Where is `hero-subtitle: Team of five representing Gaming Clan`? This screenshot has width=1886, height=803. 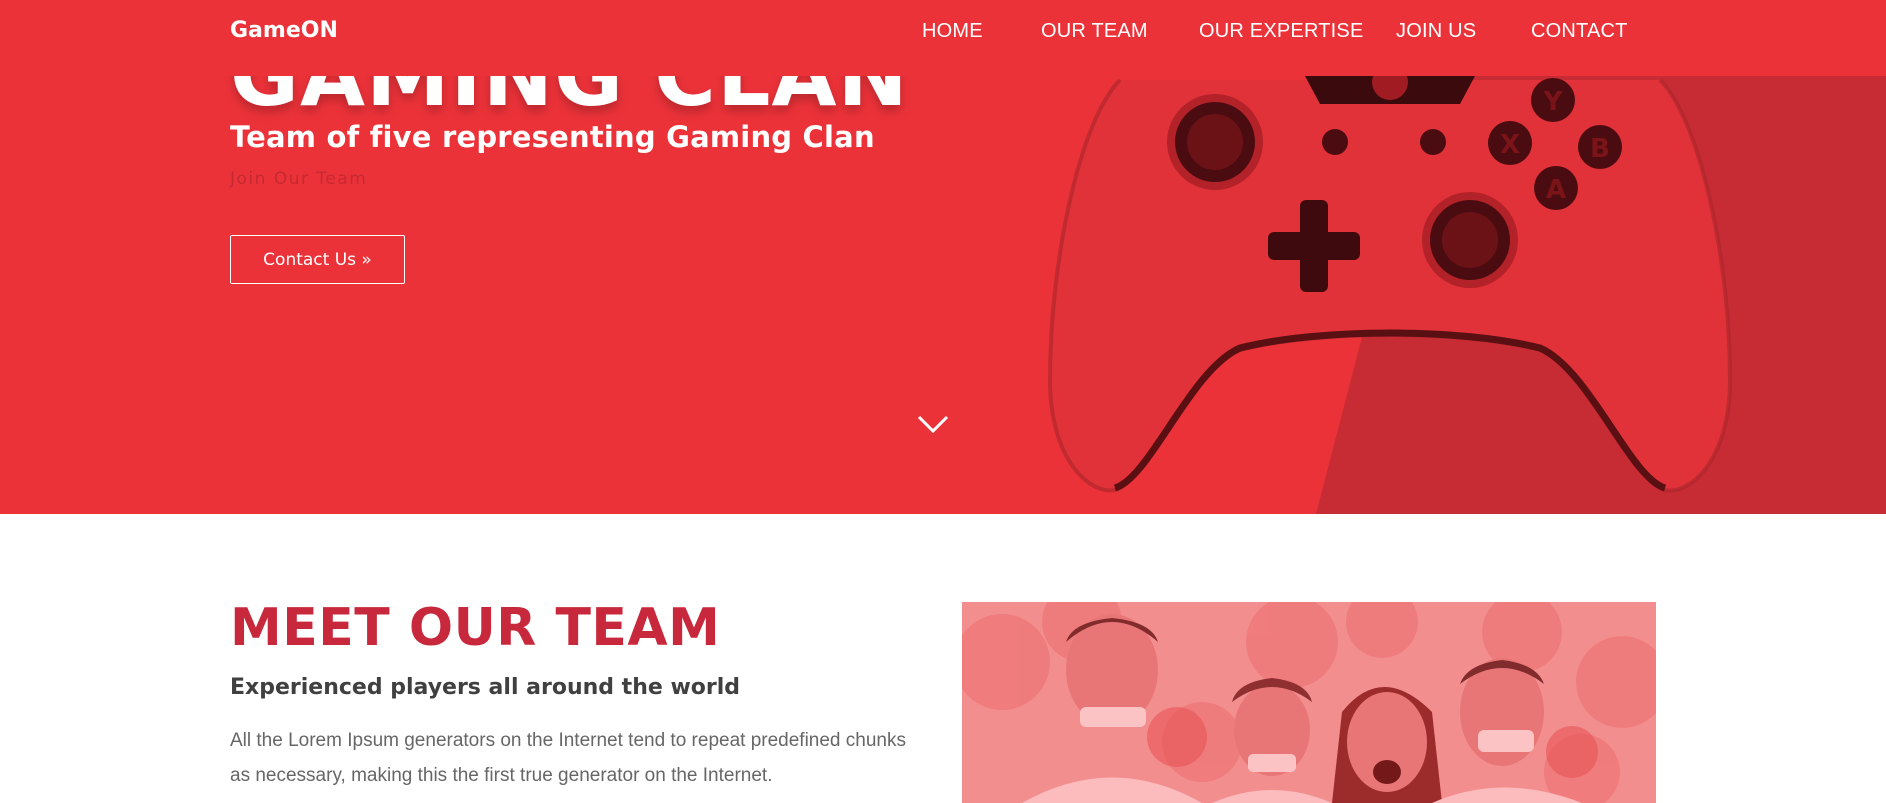
hero-subtitle: Team of five representing Gaming Clan is located at coordinates (552, 137).